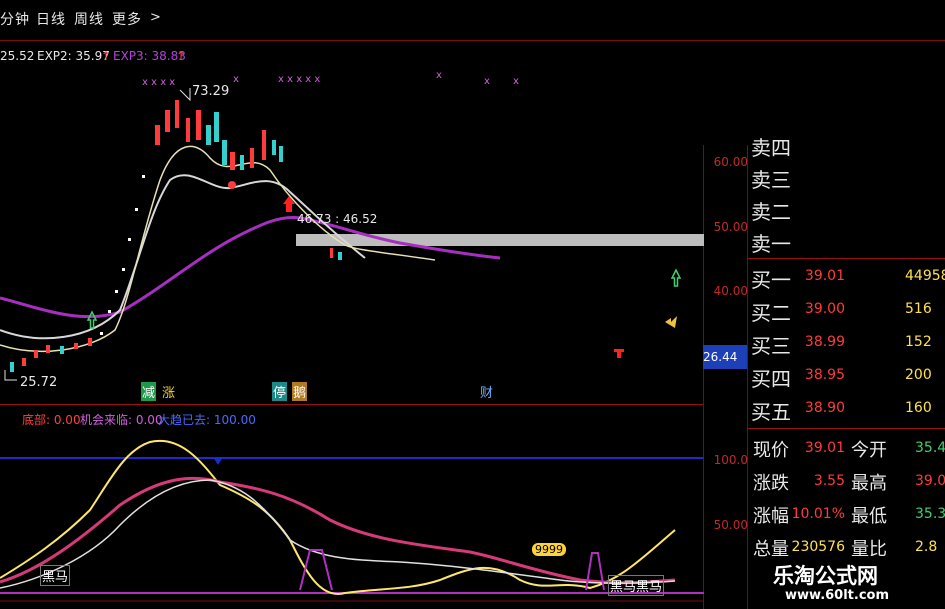 The width and height of the screenshot is (945, 609). I want to click on resistance-band, so click(500, 240).